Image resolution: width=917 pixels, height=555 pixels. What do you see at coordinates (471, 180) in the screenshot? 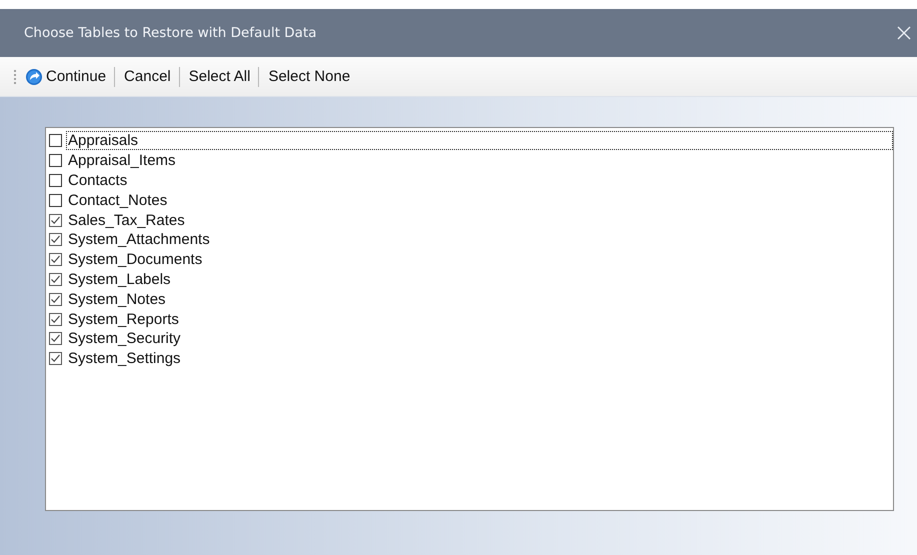
I see `table-list-item: Contacts` at bounding box center [471, 180].